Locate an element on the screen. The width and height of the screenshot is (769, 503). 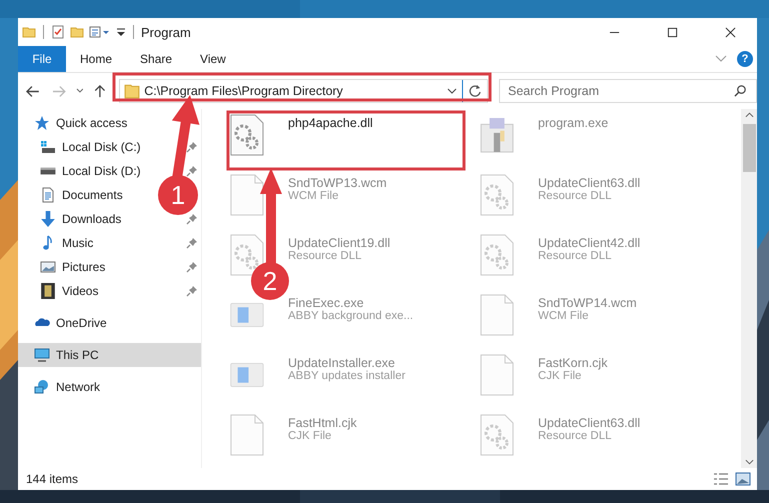
file-name: FastHtml.cjk is located at coordinates (322, 423).